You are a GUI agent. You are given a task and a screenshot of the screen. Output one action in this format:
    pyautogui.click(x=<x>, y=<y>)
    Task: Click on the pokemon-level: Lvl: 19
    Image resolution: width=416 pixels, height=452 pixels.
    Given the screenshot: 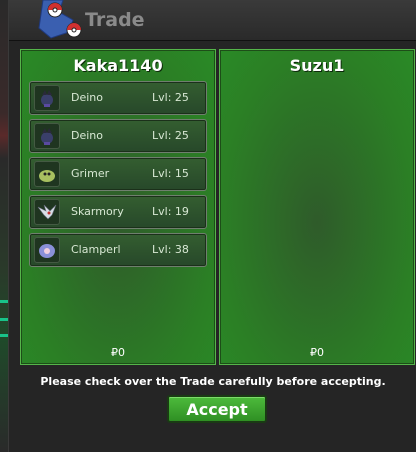 What is the action you would take?
    pyautogui.click(x=170, y=211)
    